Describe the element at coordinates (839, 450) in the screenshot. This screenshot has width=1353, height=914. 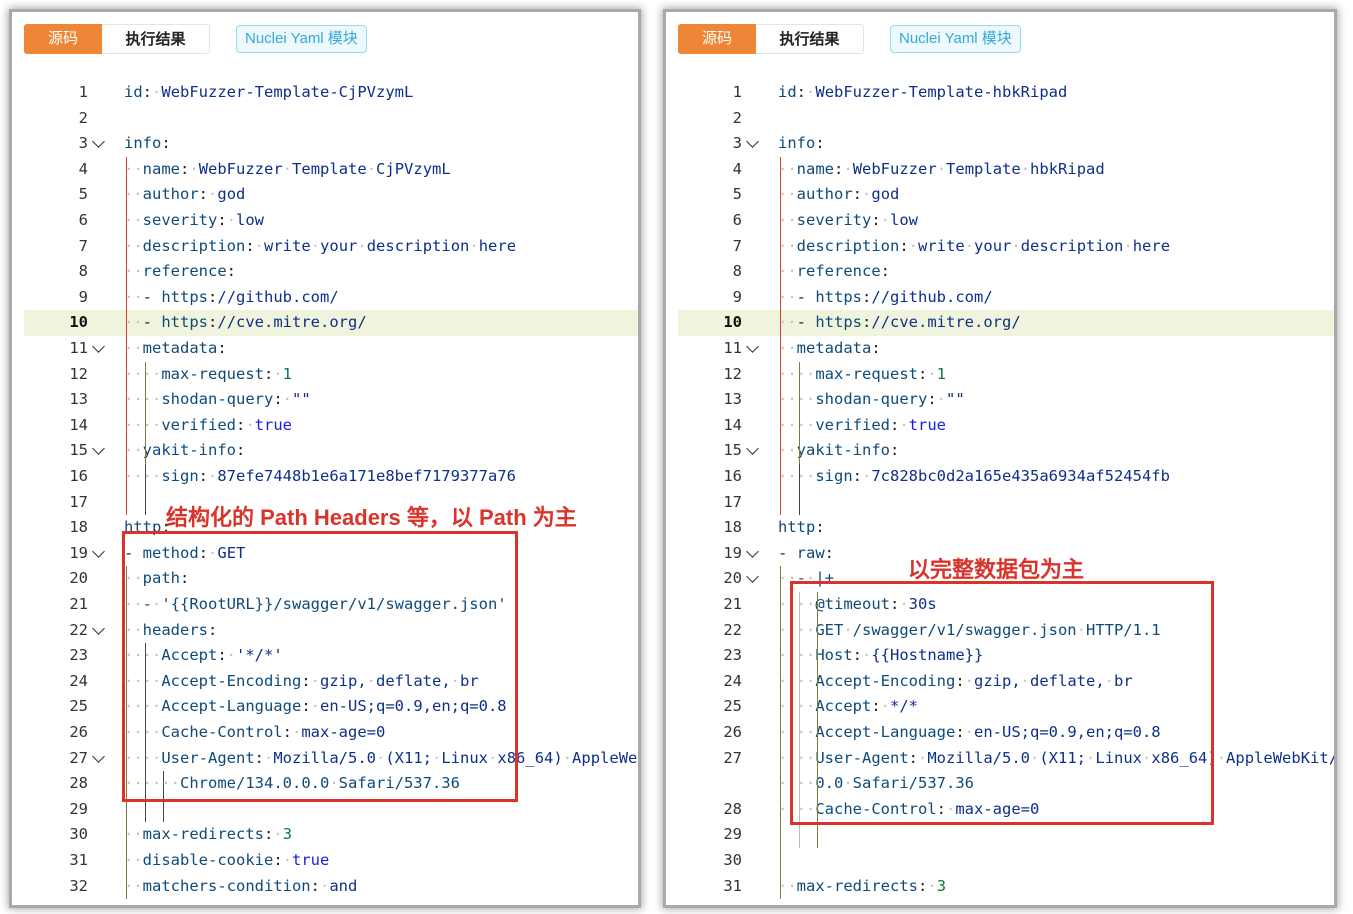
I see `code-text: ··yakit-info:` at that location.